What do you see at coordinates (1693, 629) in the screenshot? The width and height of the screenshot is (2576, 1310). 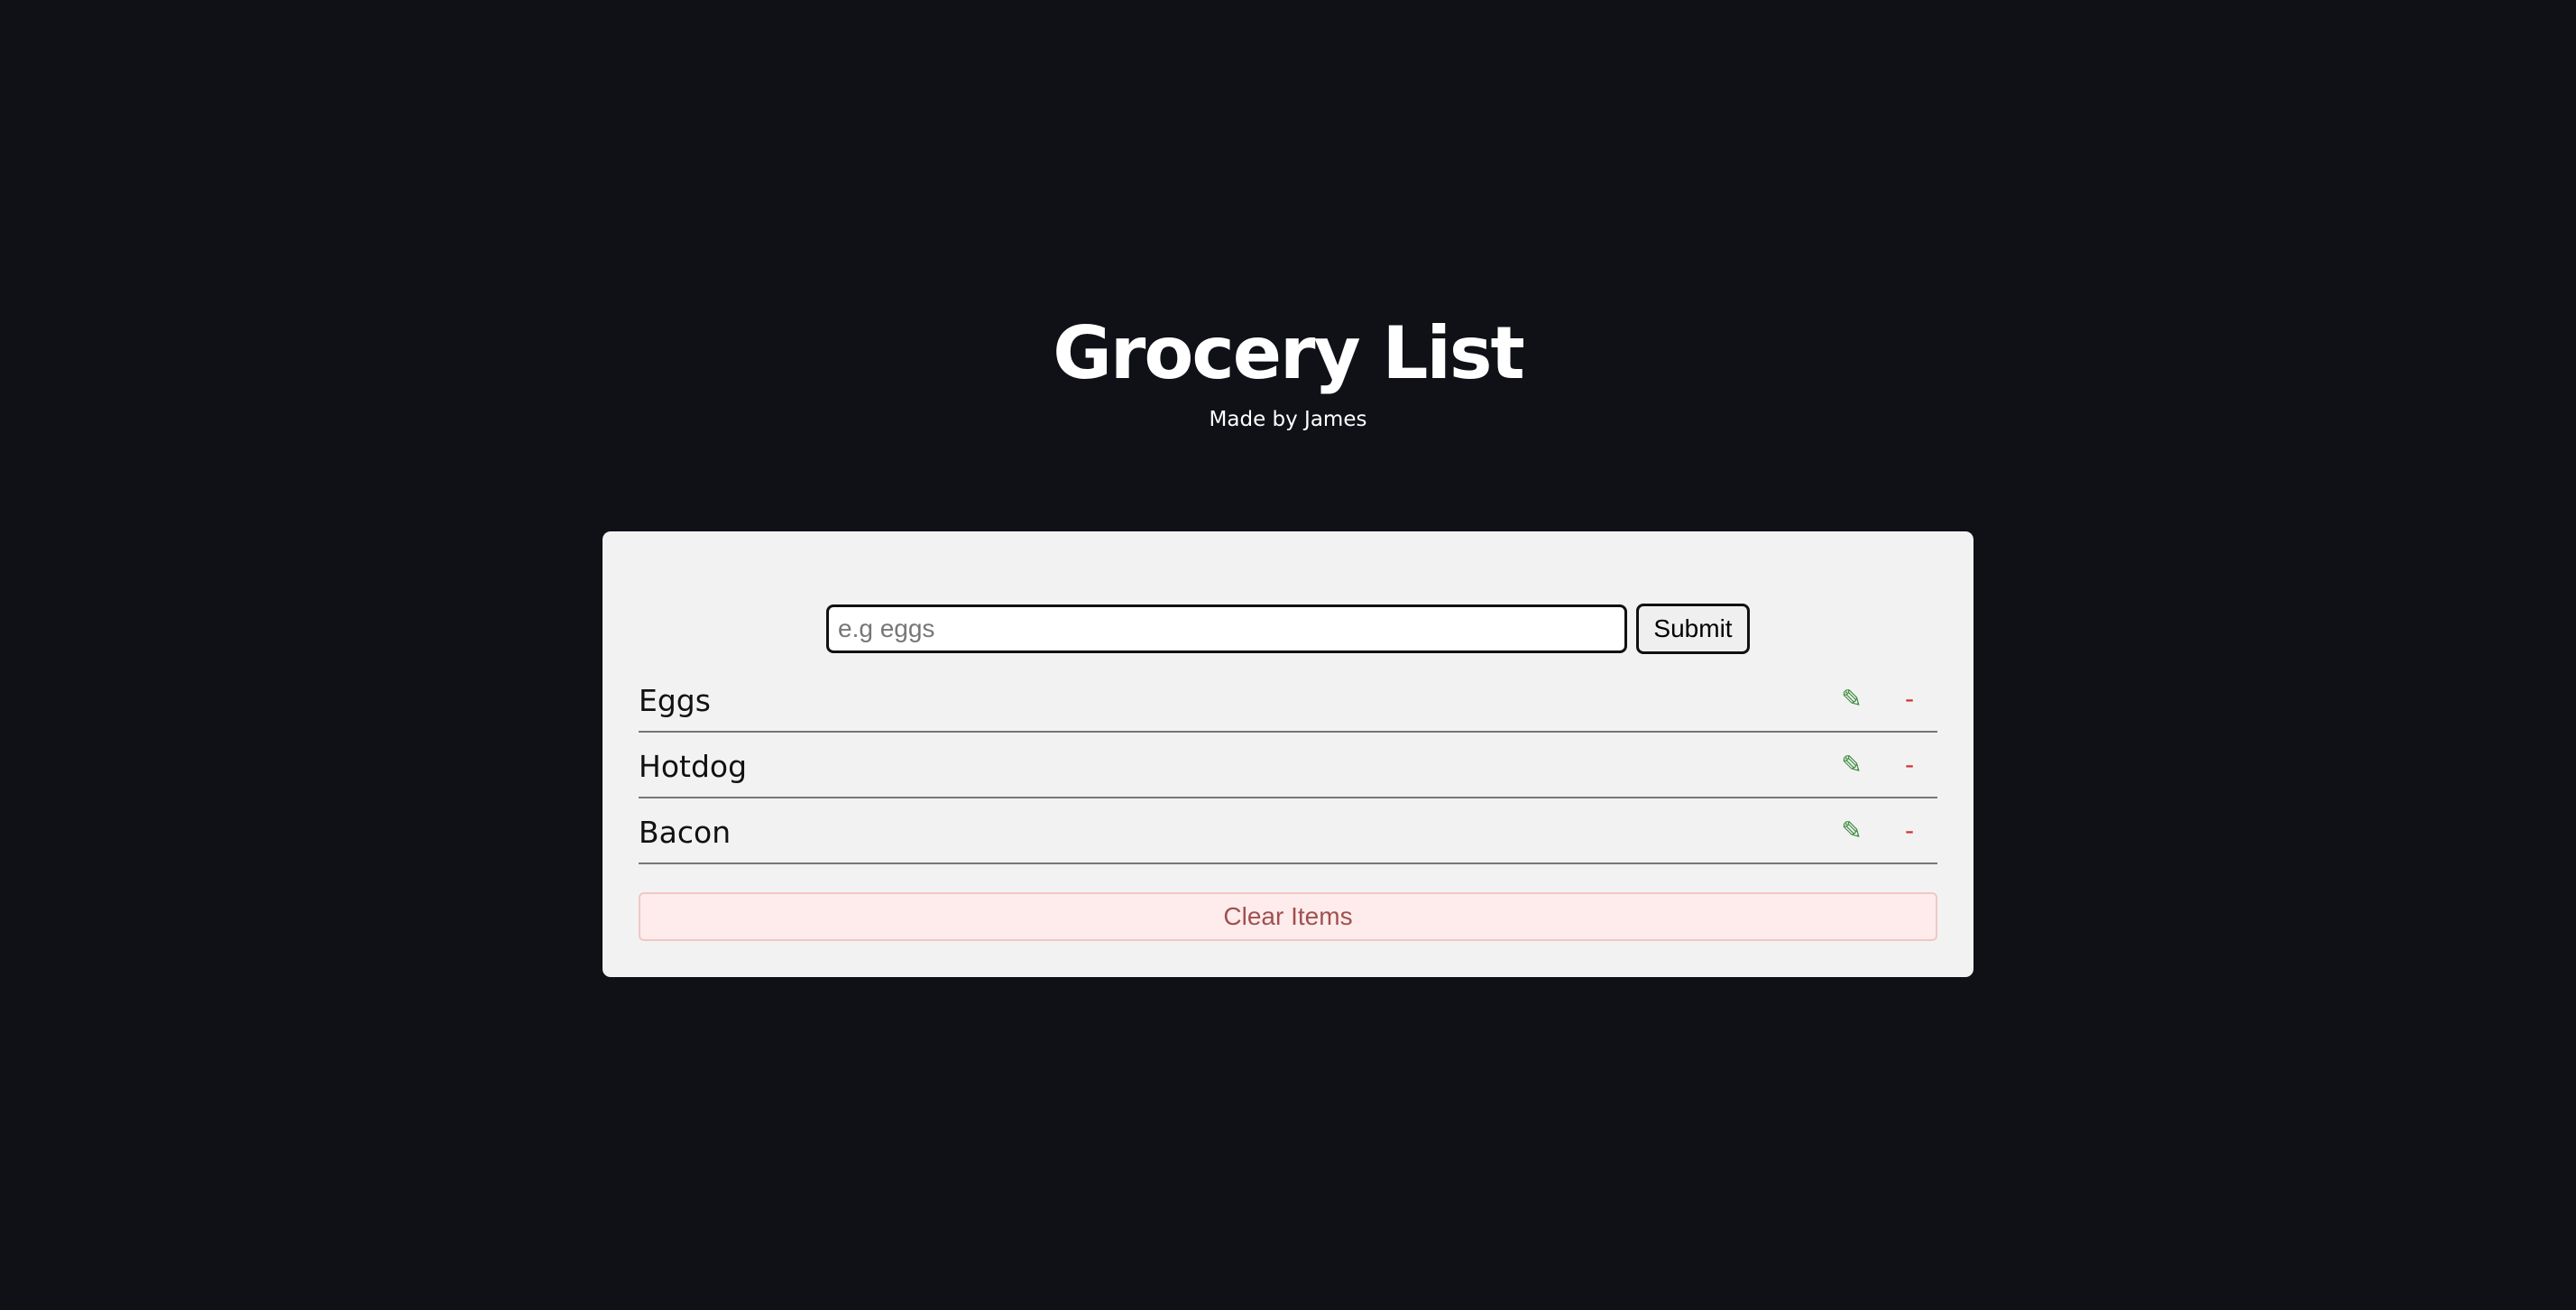 I see `submit-button: Submit` at bounding box center [1693, 629].